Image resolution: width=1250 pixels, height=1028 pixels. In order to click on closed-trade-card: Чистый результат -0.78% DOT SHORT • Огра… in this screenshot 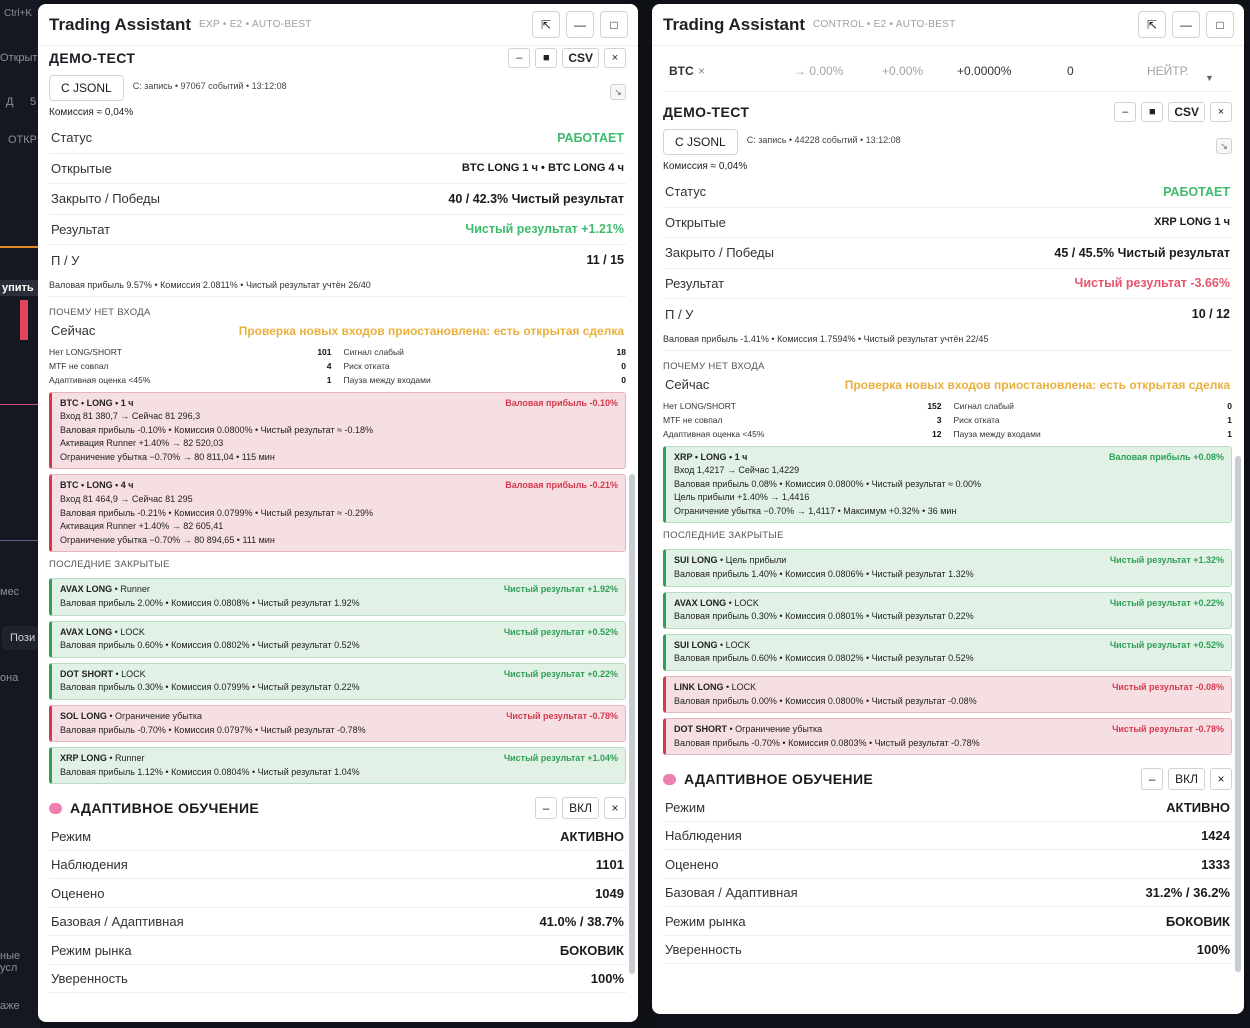, I will do `click(947, 737)`.